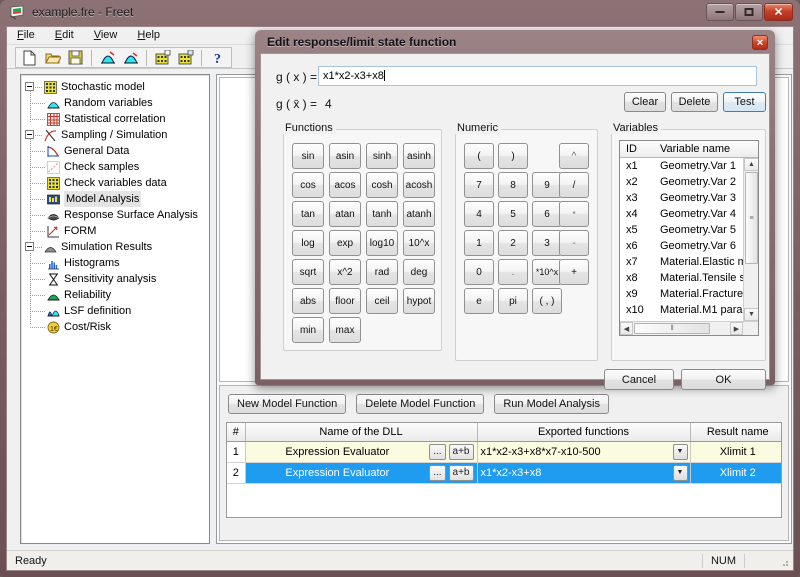  What do you see at coordinates (513, 214) in the screenshot?
I see `num-5-button: 5` at bounding box center [513, 214].